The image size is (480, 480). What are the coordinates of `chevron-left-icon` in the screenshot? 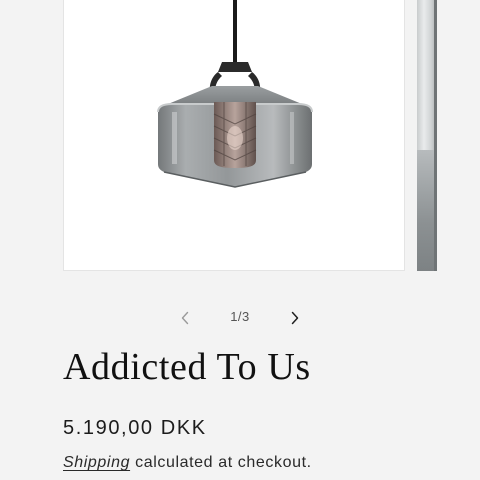 It's located at (185, 318).